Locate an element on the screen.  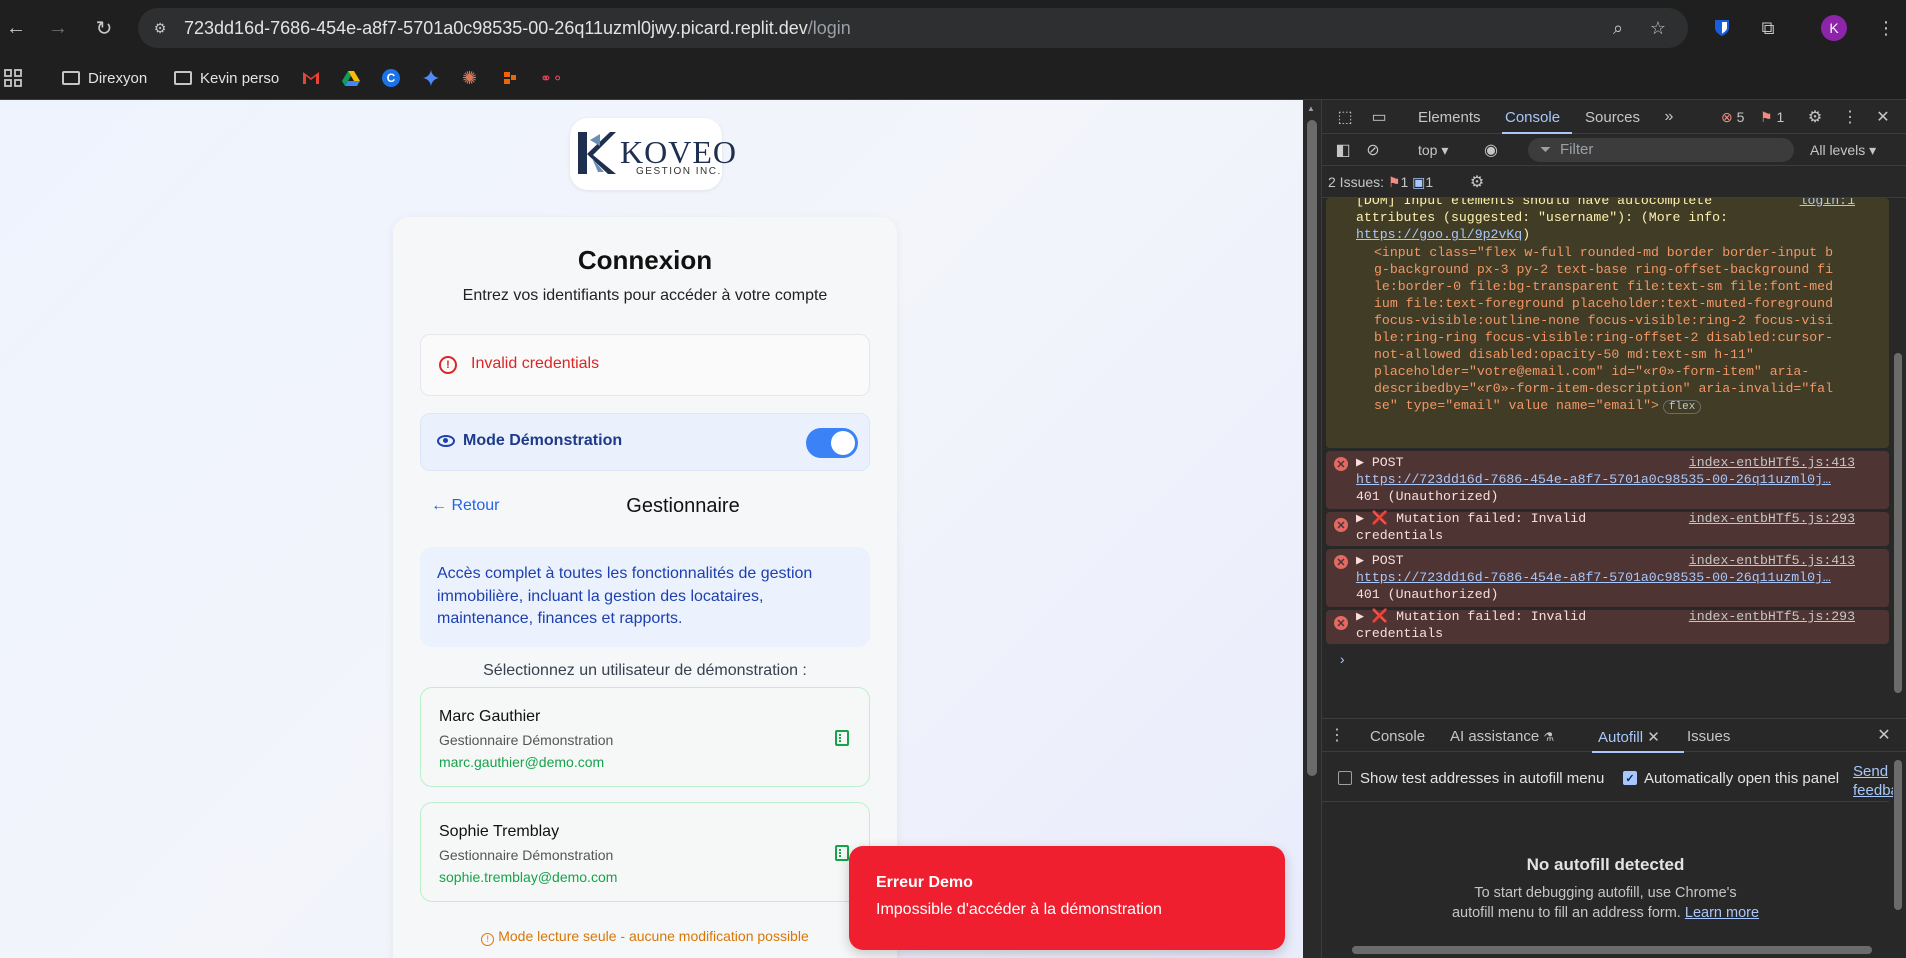
settings-gear-icon: ⚙ is located at coordinates (1815, 117).